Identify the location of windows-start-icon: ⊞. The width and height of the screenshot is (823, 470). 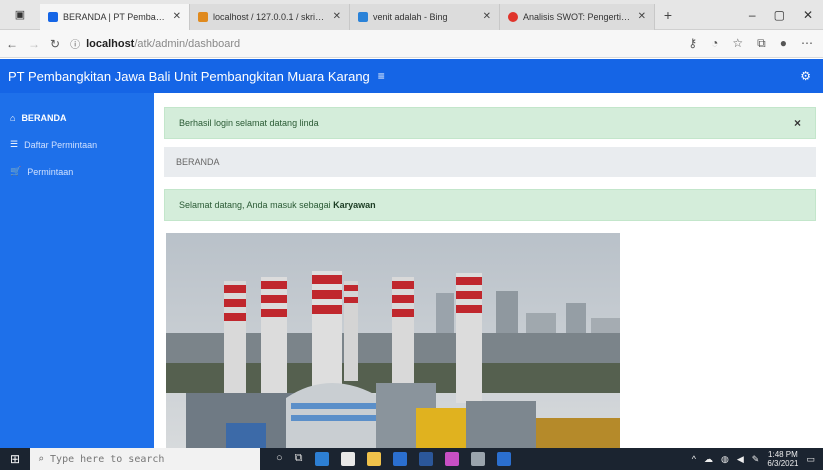
(15, 459).